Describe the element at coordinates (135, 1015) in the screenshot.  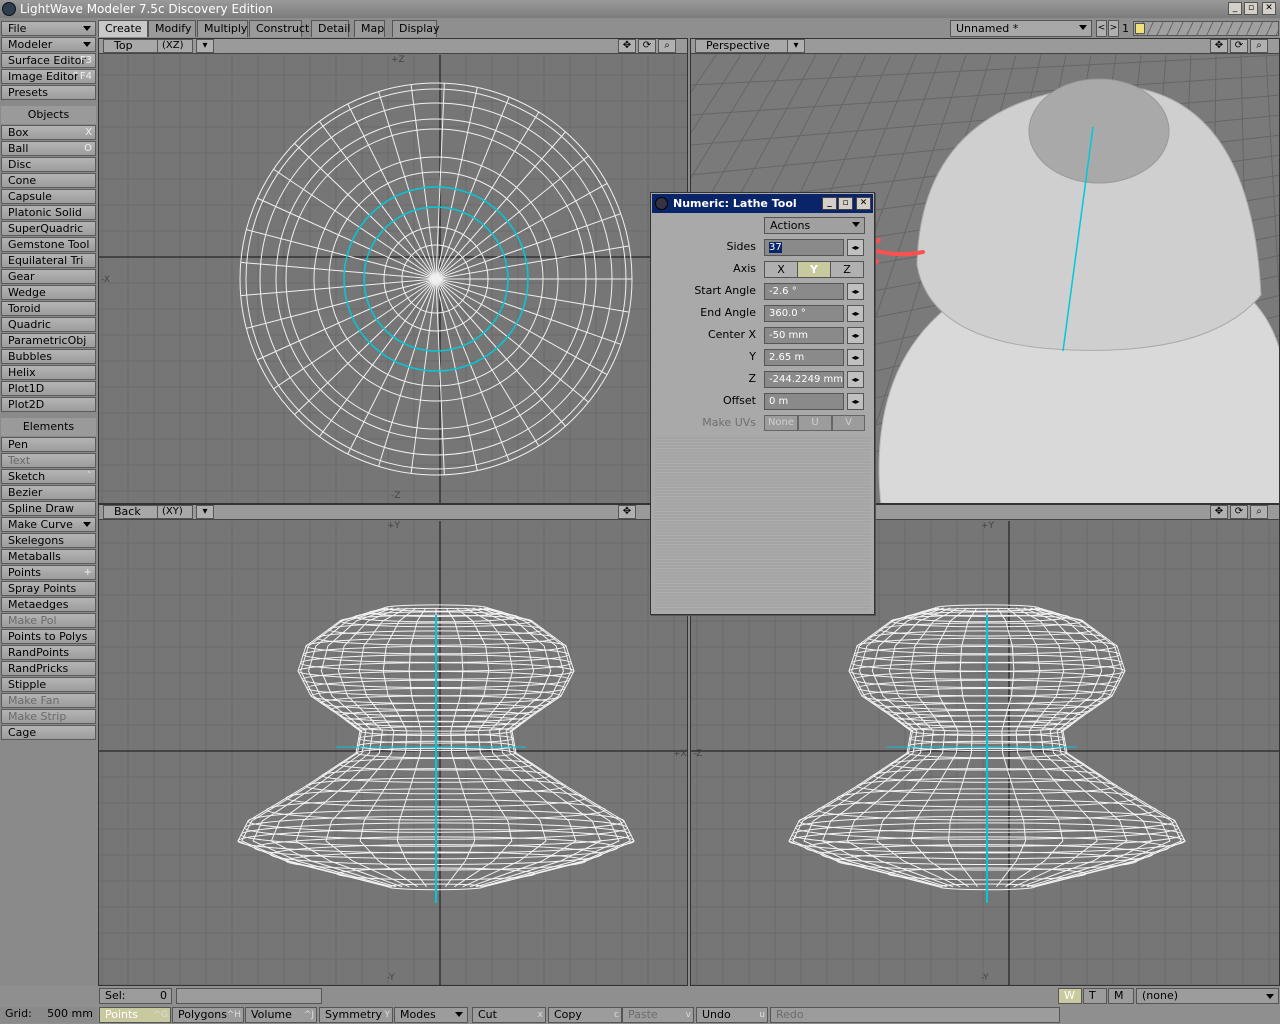
I see `mode-points-button: Points ^G` at that location.